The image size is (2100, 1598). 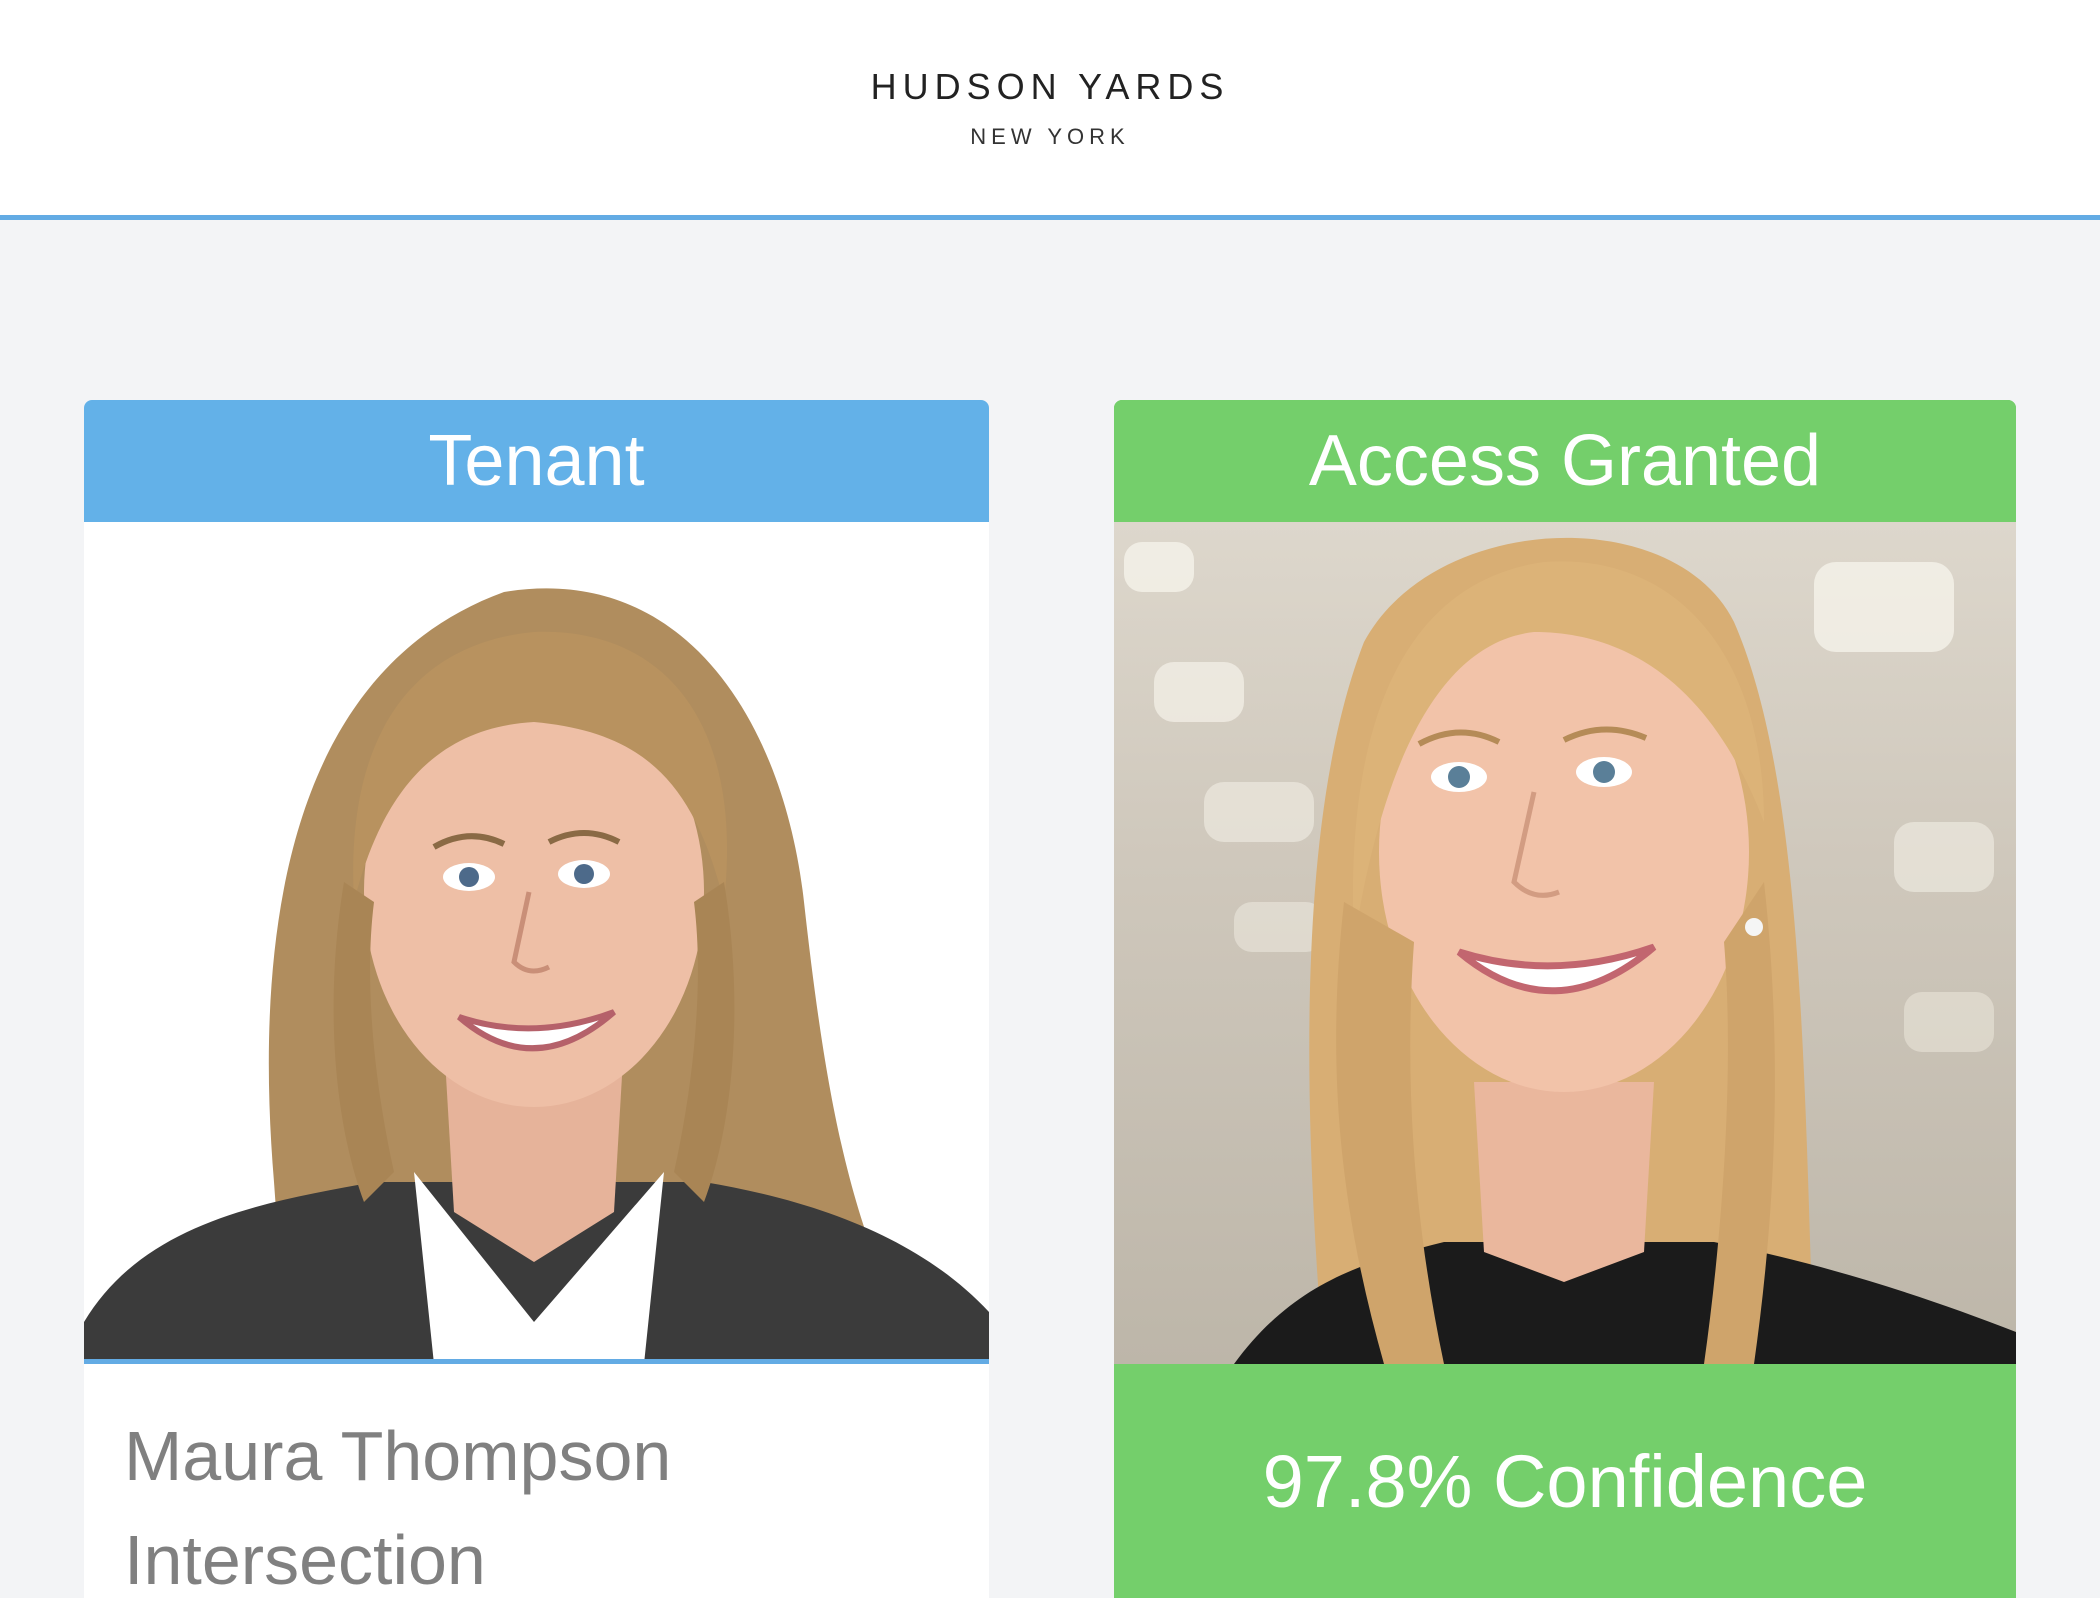 What do you see at coordinates (1565, 461) in the screenshot?
I see `access-status-title: Access Granted` at bounding box center [1565, 461].